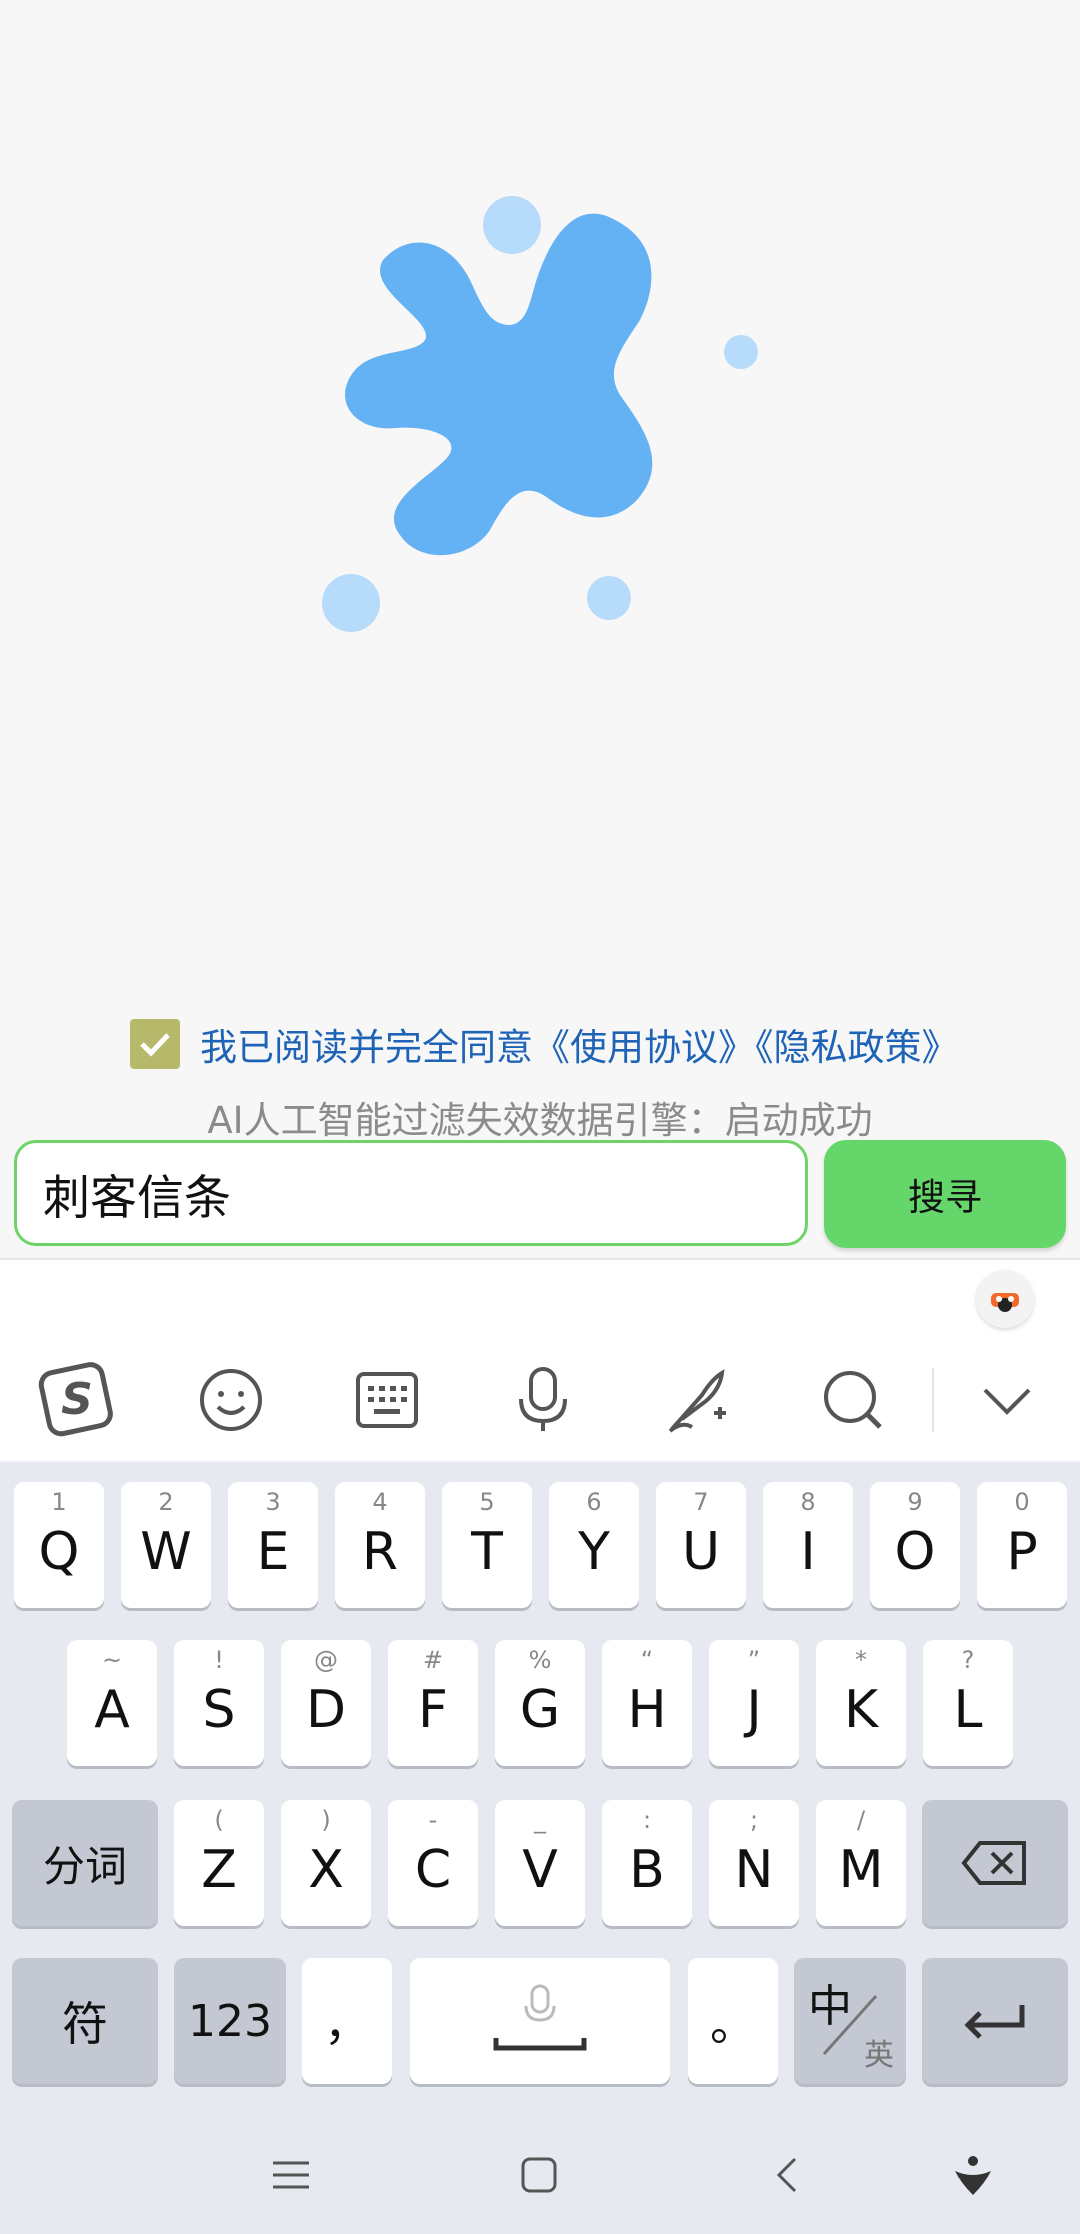  Describe the element at coordinates (326, 1660) in the screenshot. I see `key-sub-label: @` at that location.